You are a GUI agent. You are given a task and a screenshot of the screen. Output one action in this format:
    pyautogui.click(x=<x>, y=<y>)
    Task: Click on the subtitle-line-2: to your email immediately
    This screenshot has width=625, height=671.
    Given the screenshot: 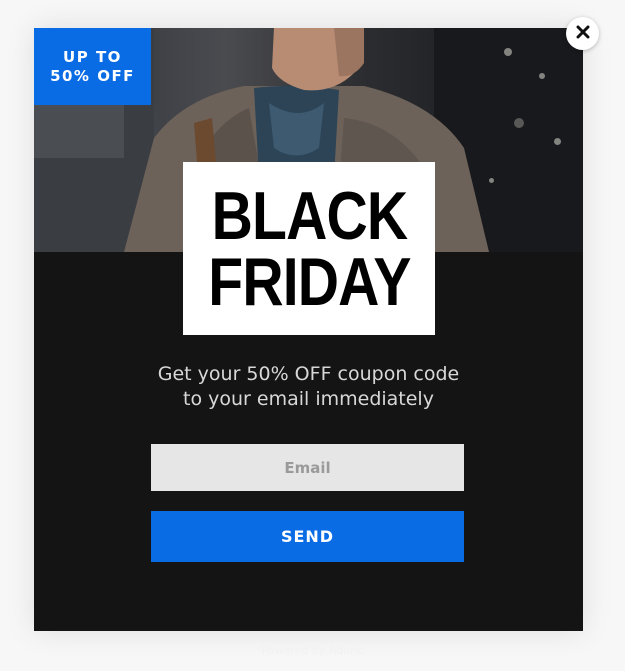 What is the action you would take?
    pyautogui.click(x=308, y=399)
    